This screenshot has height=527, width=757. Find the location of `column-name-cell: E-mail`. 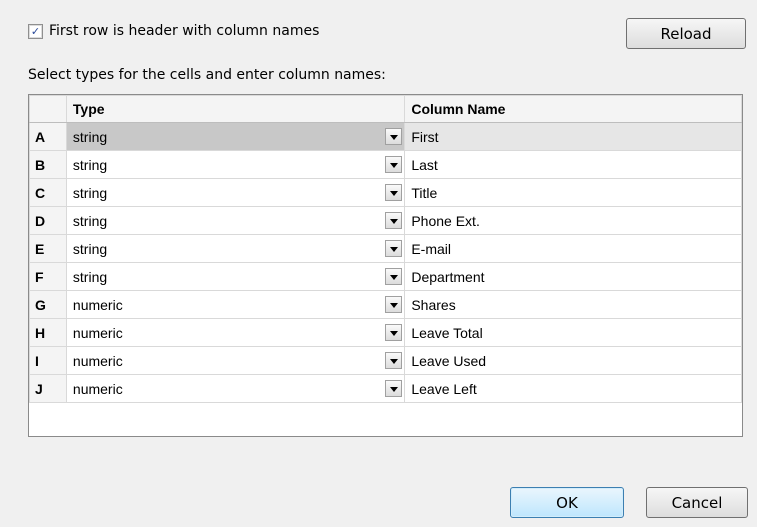

column-name-cell: E-mail is located at coordinates (573, 248).